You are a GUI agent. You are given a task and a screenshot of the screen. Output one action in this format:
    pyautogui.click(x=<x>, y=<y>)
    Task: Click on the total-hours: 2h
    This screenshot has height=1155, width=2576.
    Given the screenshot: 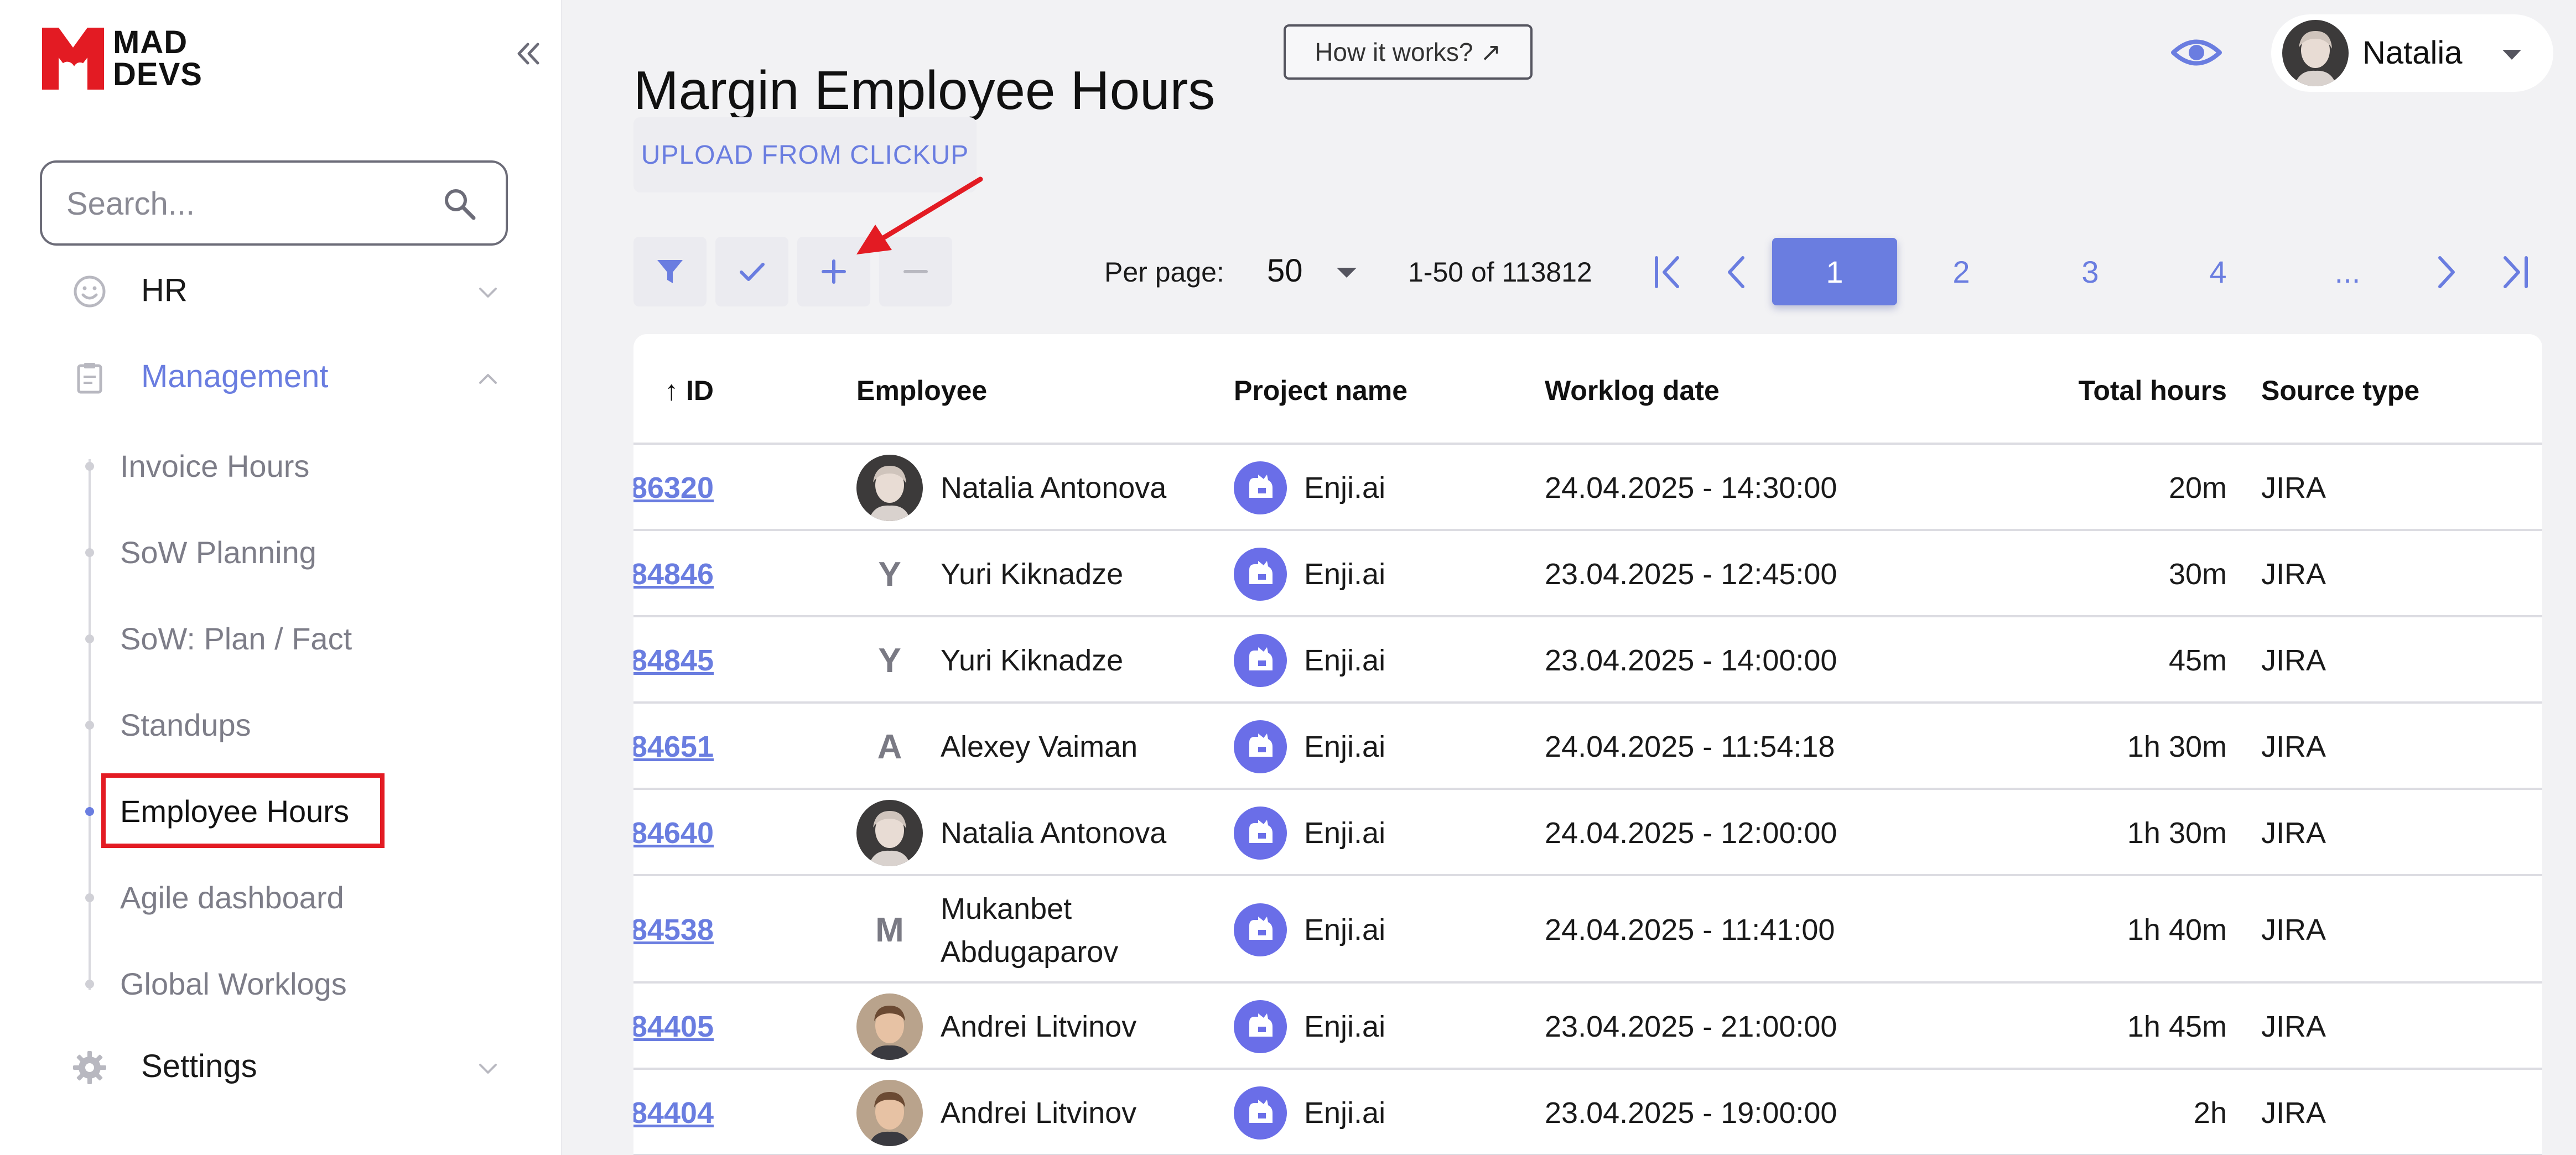 What is the action you would take?
    pyautogui.click(x=2210, y=1113)
    